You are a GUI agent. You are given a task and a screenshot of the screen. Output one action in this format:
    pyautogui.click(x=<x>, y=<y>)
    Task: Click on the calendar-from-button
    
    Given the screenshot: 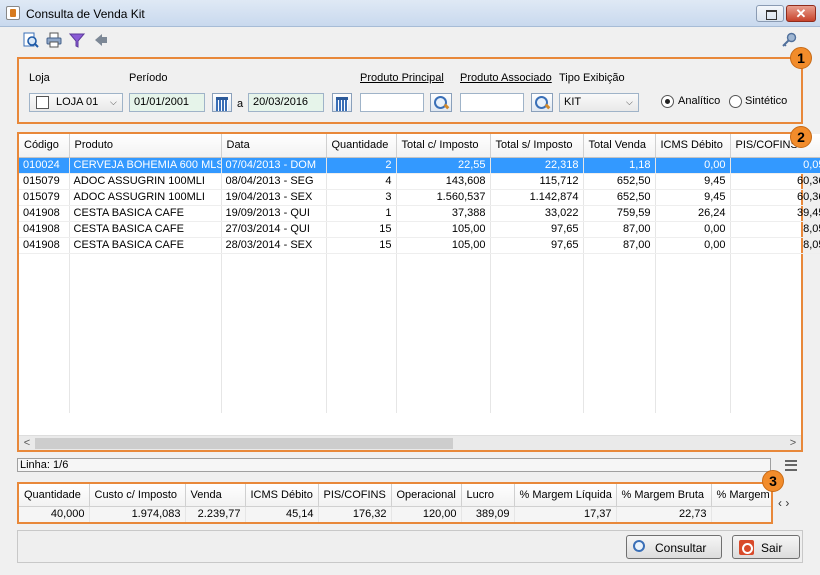 What is the action you would take?
    pyautogui.click(x=222, y=102)
    